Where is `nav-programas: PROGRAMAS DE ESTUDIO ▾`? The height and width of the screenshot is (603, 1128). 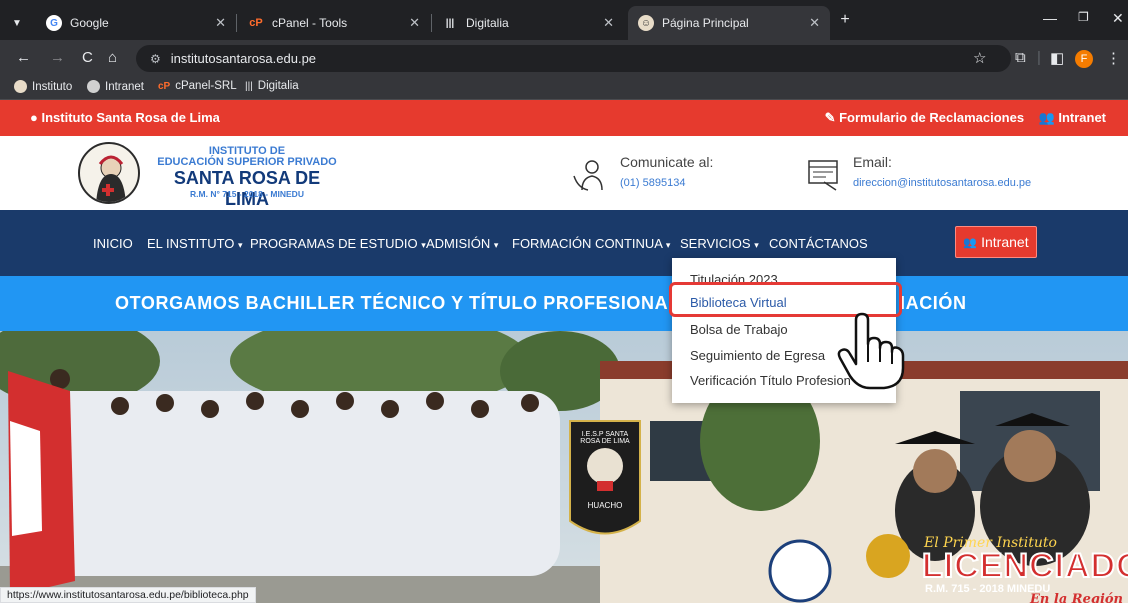
nav-programas: PROGRAMAS DE ESTUDIO ▾ is located at coordinates (338, 243).